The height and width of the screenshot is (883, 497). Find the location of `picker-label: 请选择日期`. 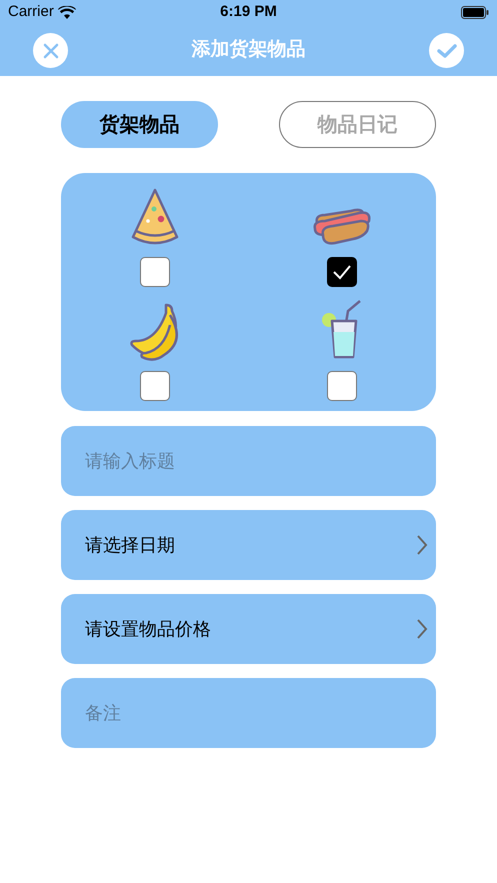

picker-label: 请选择日期 is located at coordinates (130, 545).